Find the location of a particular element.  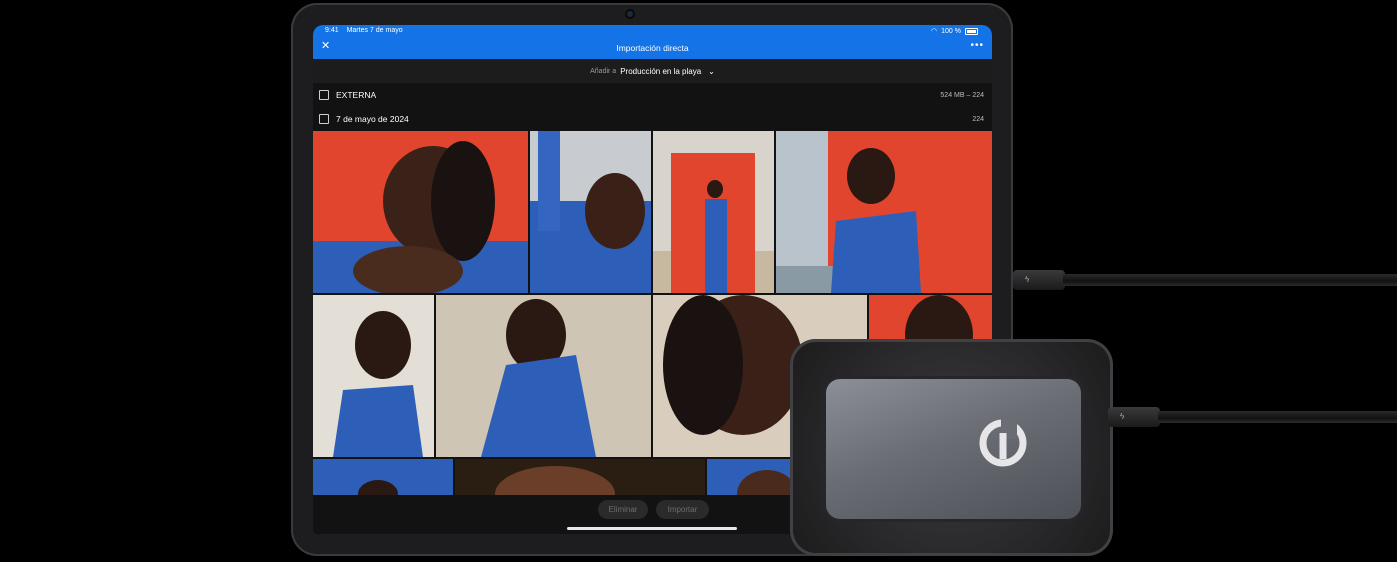

home-indicator is located at coordinates (652, 528).